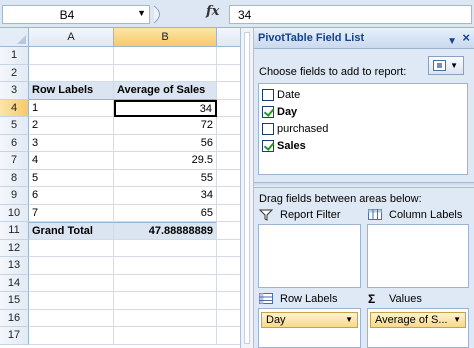  I want to click on row-header: 12, so click(14, 248).